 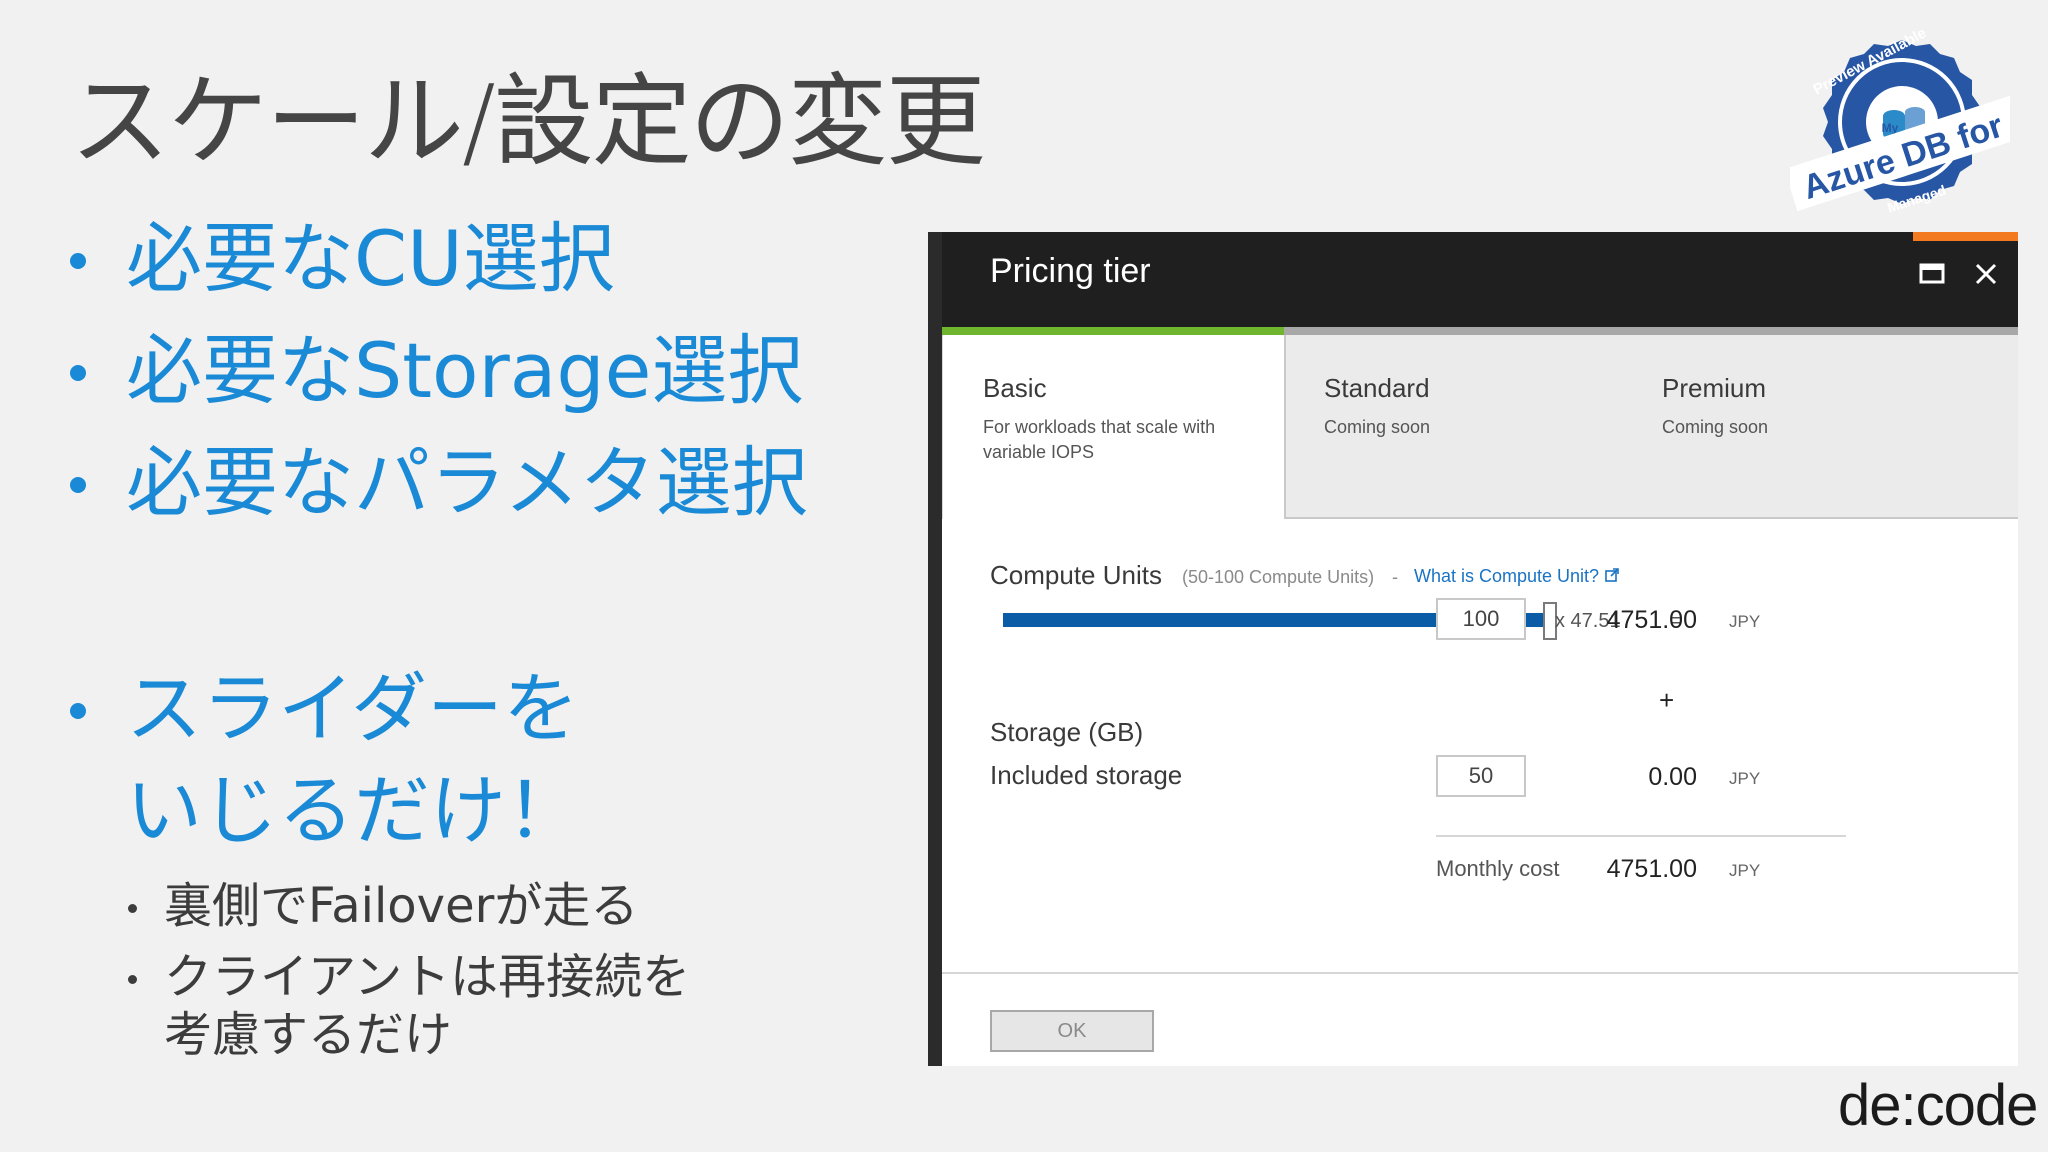 I want to click on blade-title: Pricing tier, so click(x=1070, y=271).